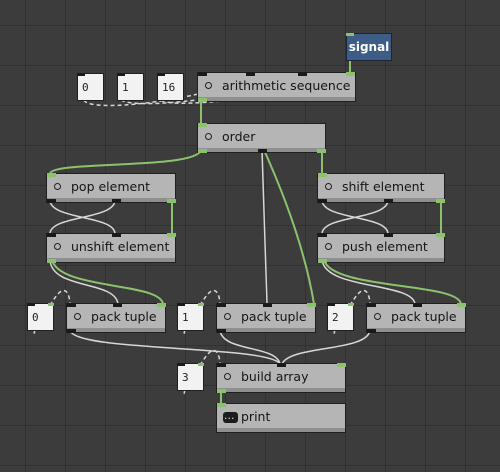  Describe the element at coordinates (385, 246) in the screenshot. I see `push-element-label: push element` at that location.